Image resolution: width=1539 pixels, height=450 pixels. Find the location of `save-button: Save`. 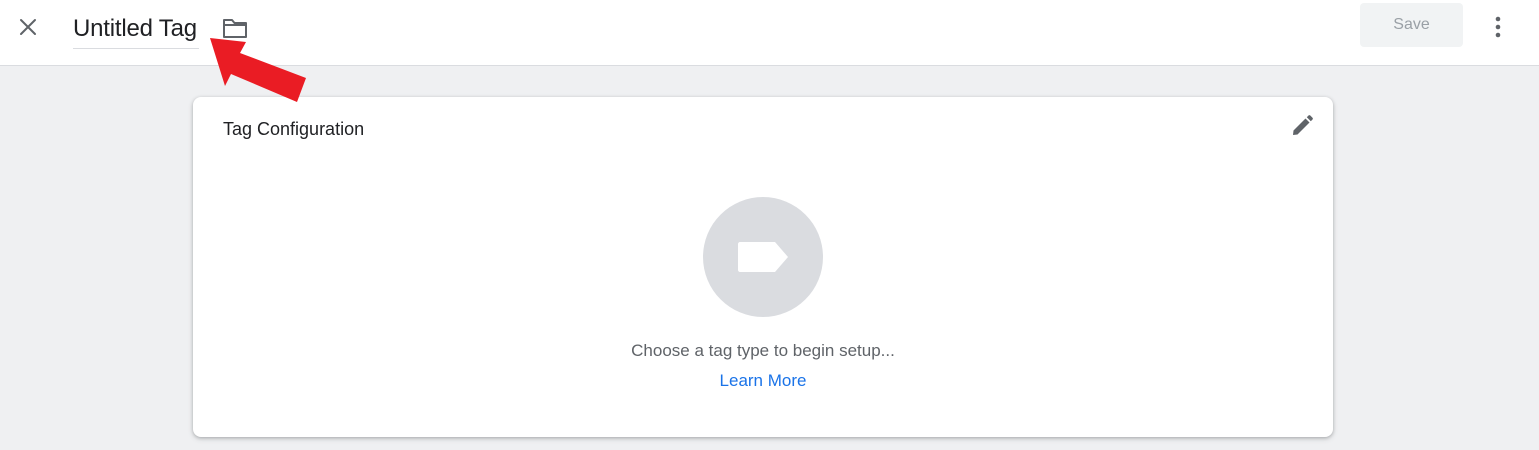

save-button: Save is located at coordinates (1411, 25).